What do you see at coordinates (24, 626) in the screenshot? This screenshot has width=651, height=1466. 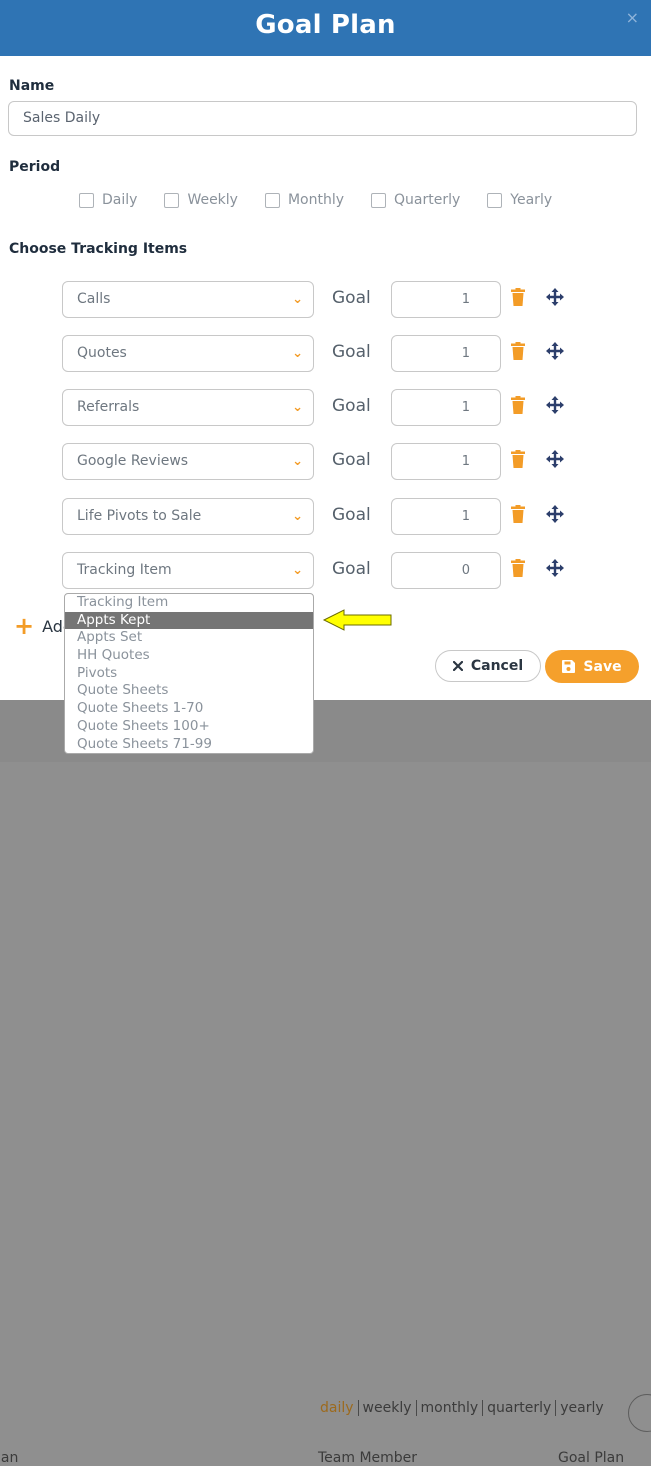 I see `plus-icon: +` at bounding box center [24, 626].